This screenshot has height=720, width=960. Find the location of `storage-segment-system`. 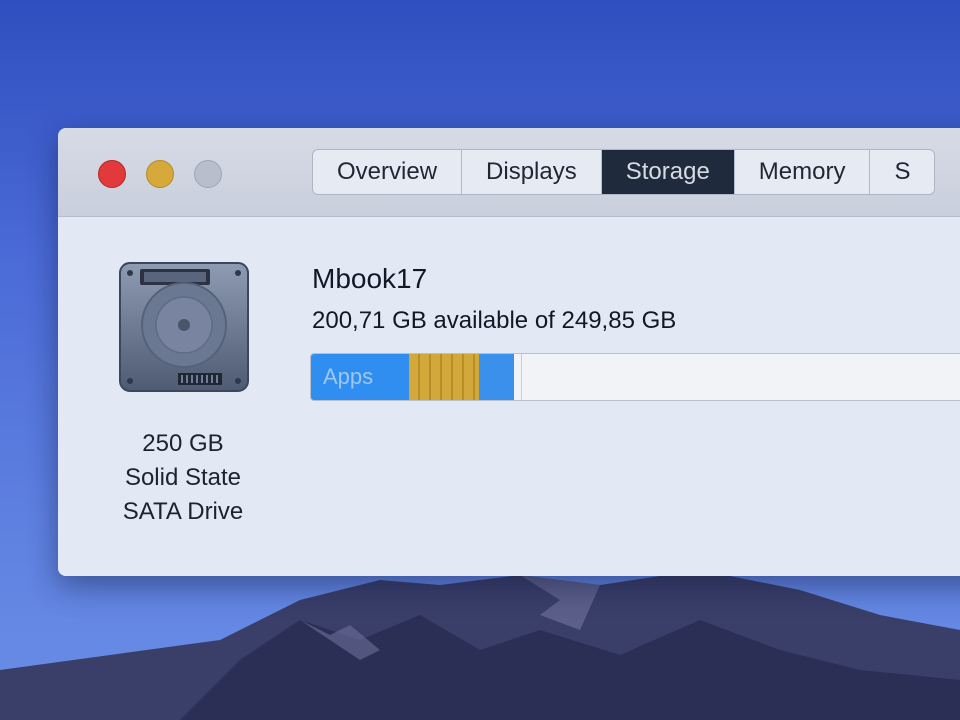

storage-segment-system is located at coordinates (496, 377).